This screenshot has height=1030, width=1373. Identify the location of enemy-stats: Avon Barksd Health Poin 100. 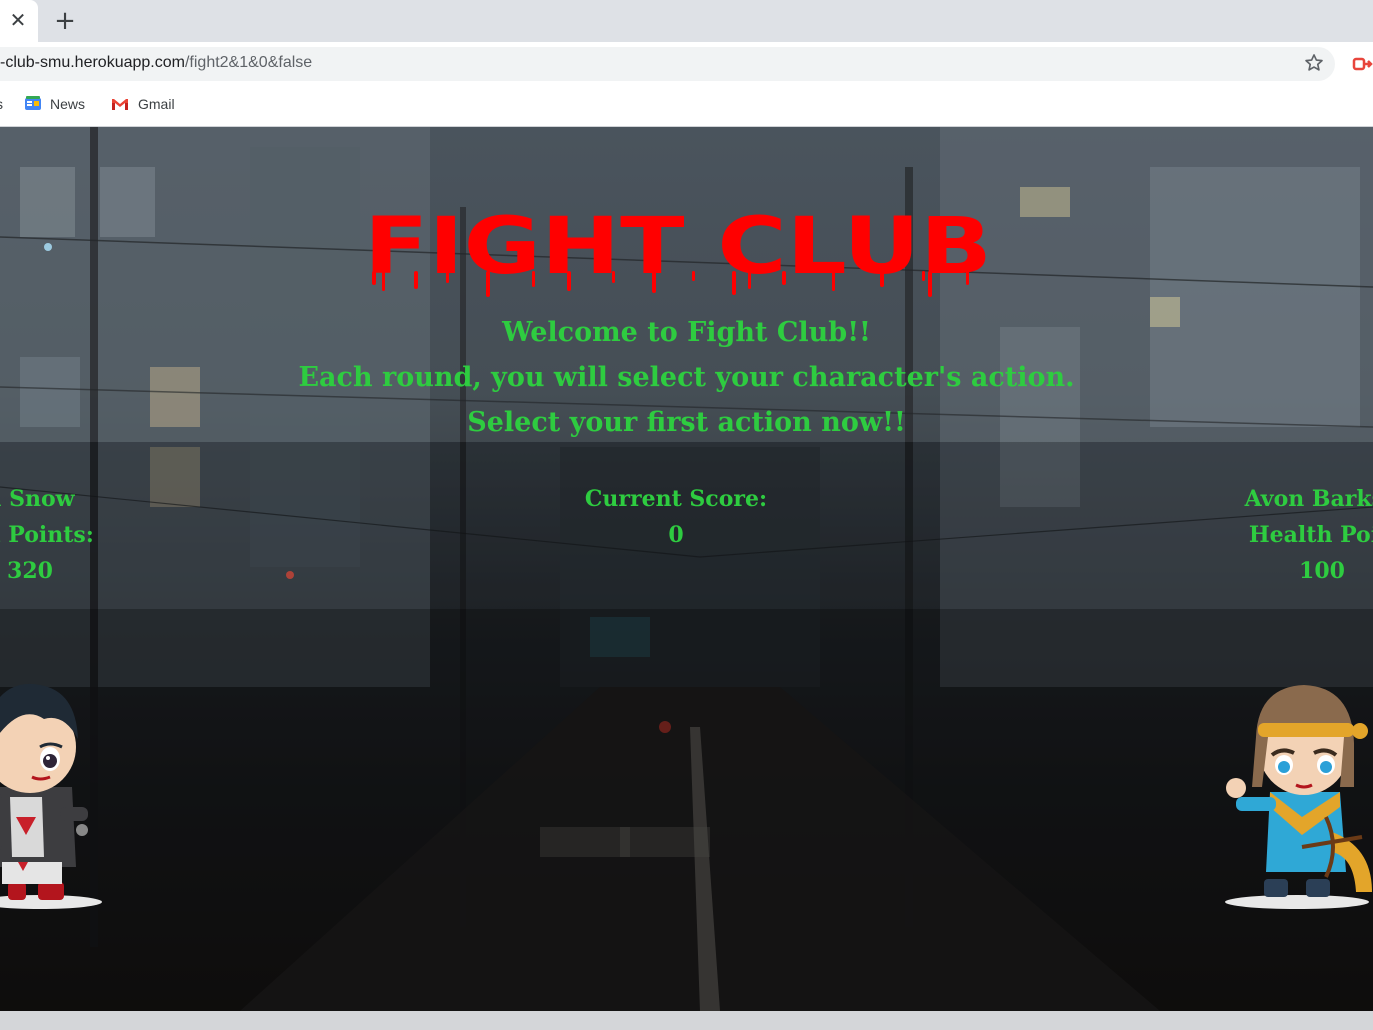
(1297, 536).